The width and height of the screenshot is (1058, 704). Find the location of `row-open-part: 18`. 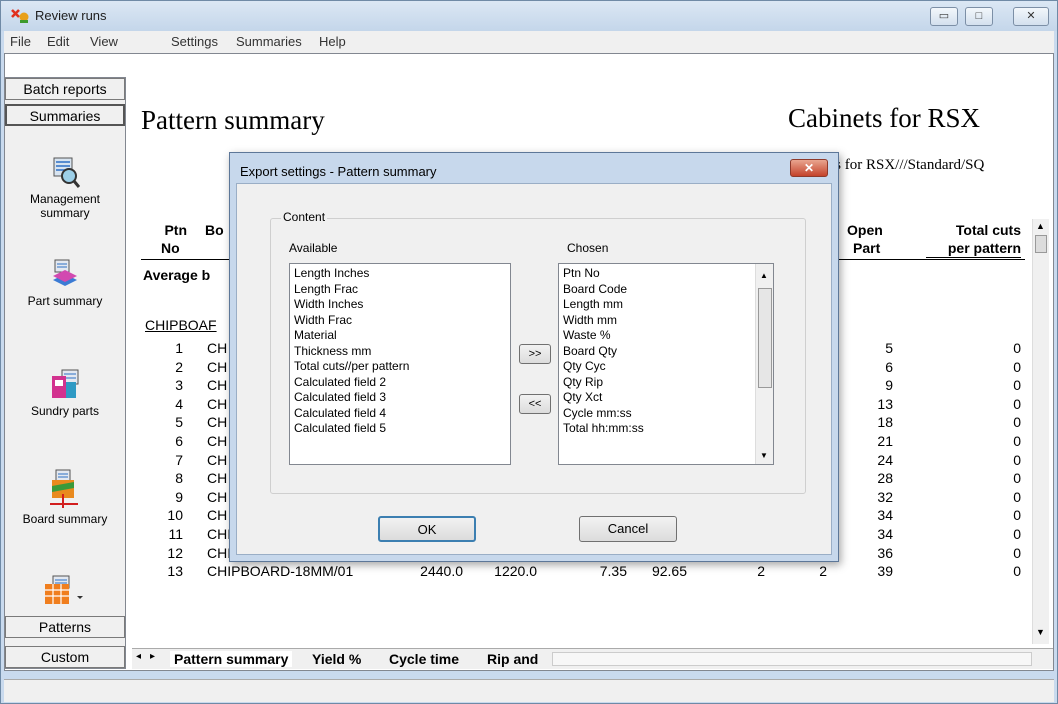

row-open-part: 18 is located at coordinates (885, 422).